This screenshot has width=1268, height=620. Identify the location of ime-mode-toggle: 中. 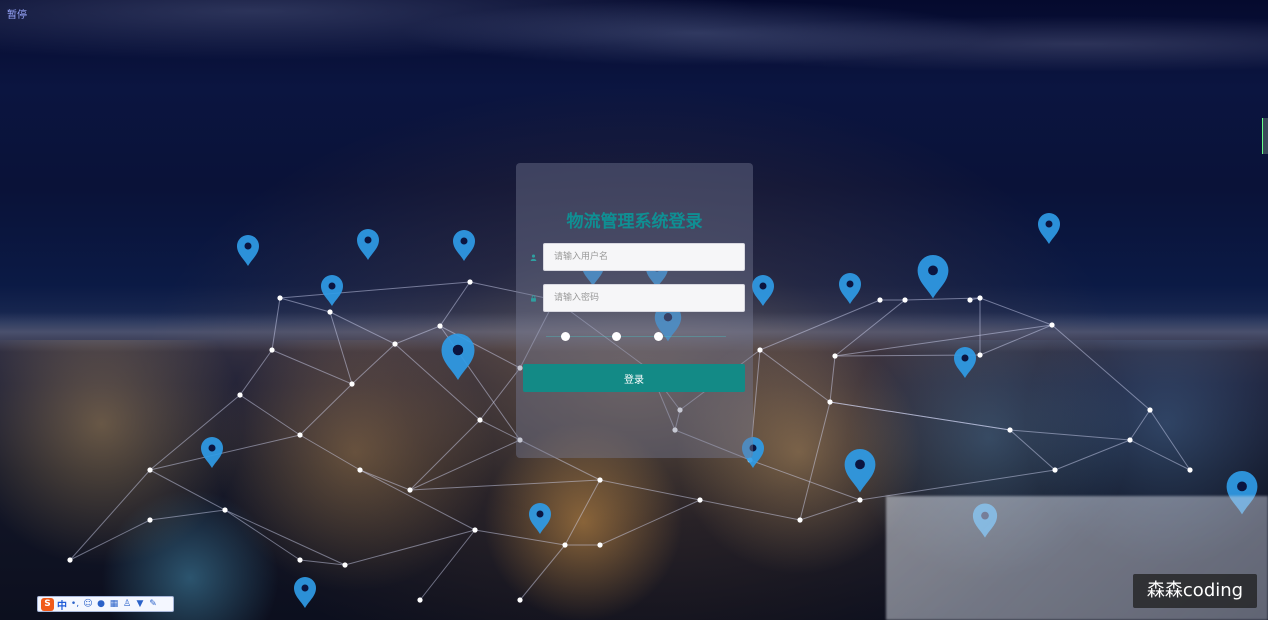
(62, 604).